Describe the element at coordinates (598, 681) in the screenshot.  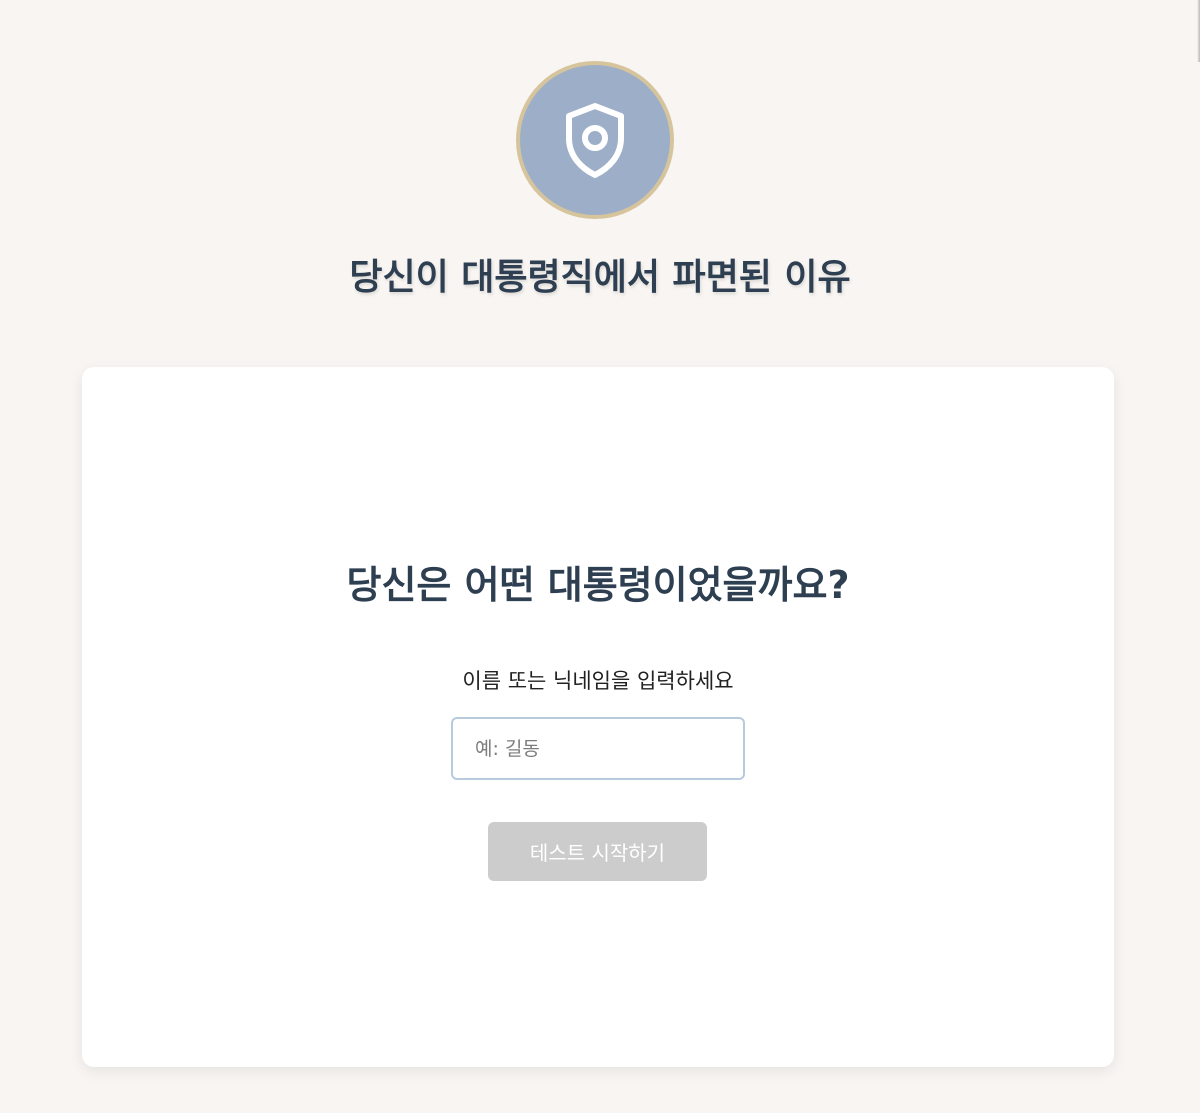
I see `name-prompt-label: 이름 또는 닉네임을 입력하세요` at that location.